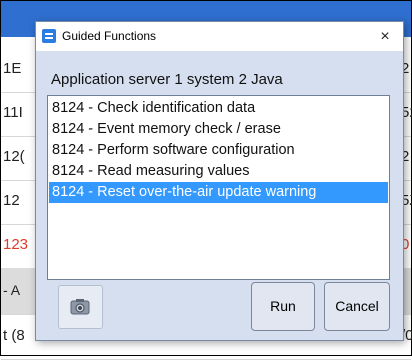  What do you see at coordinates (14, 335) in the screenshot?
I see `background-row-left-text: t (8` at bounding box center [14, 335].